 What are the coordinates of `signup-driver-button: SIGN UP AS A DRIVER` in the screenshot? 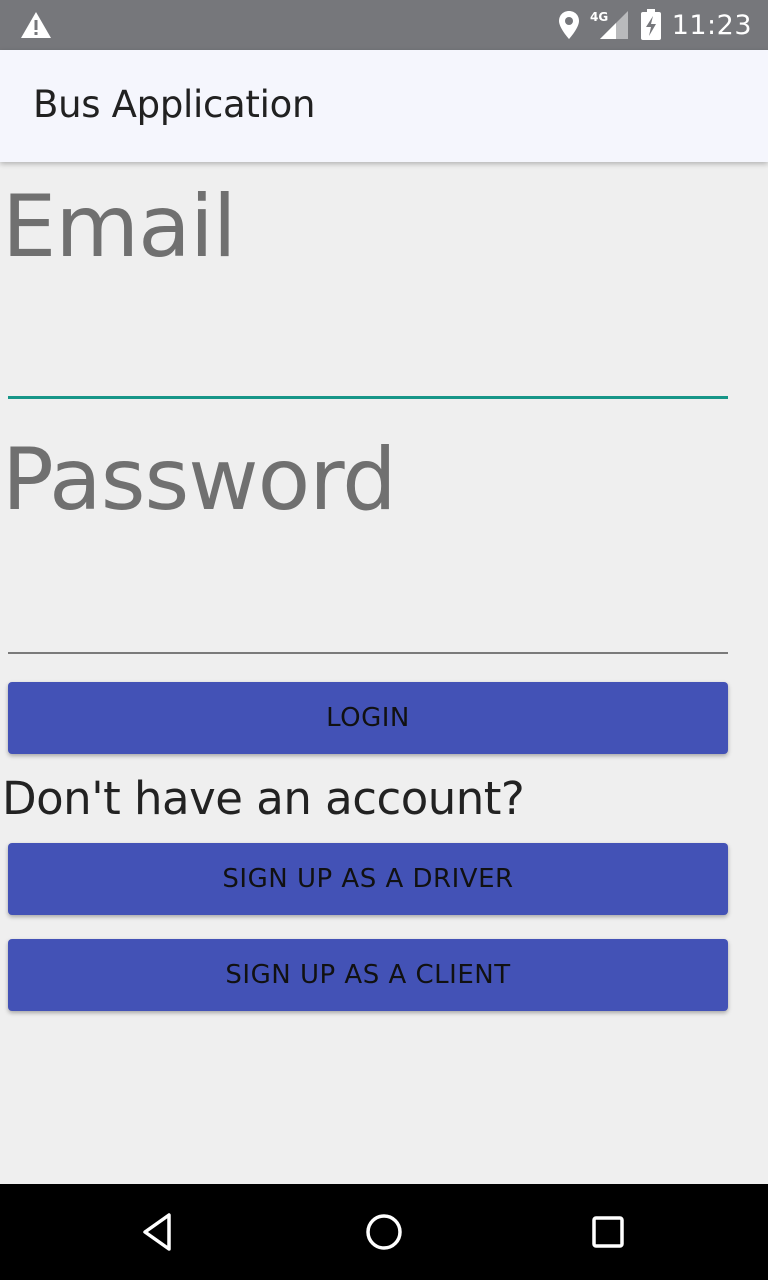 It's located at (368, 879).